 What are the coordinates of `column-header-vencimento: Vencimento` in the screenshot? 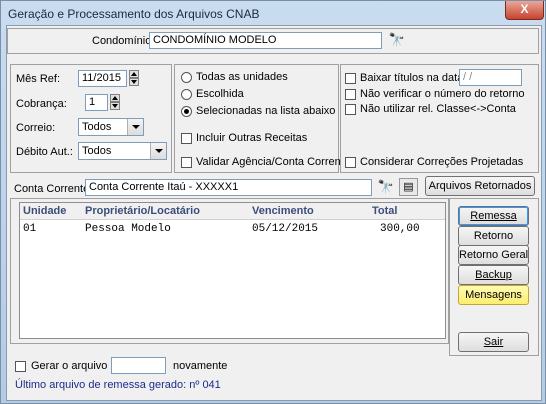 It's located at (283, 211).